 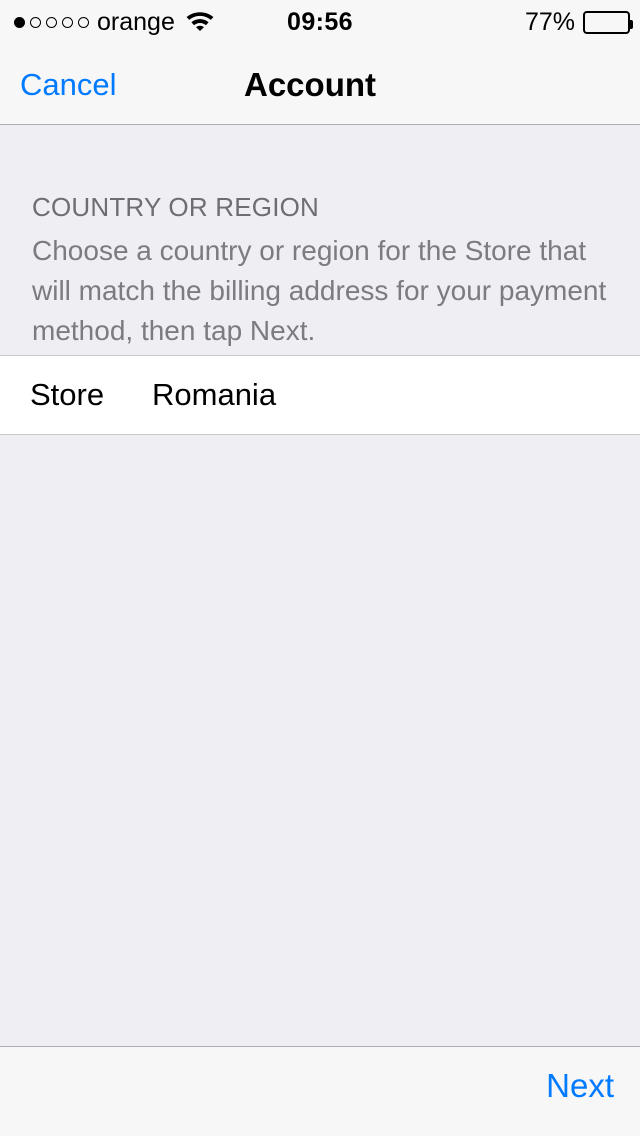 What do you see at coordinates (320, 395) in the screenshot?
I see `table-row-store: Store Romania` at bounding box center [320, 395].